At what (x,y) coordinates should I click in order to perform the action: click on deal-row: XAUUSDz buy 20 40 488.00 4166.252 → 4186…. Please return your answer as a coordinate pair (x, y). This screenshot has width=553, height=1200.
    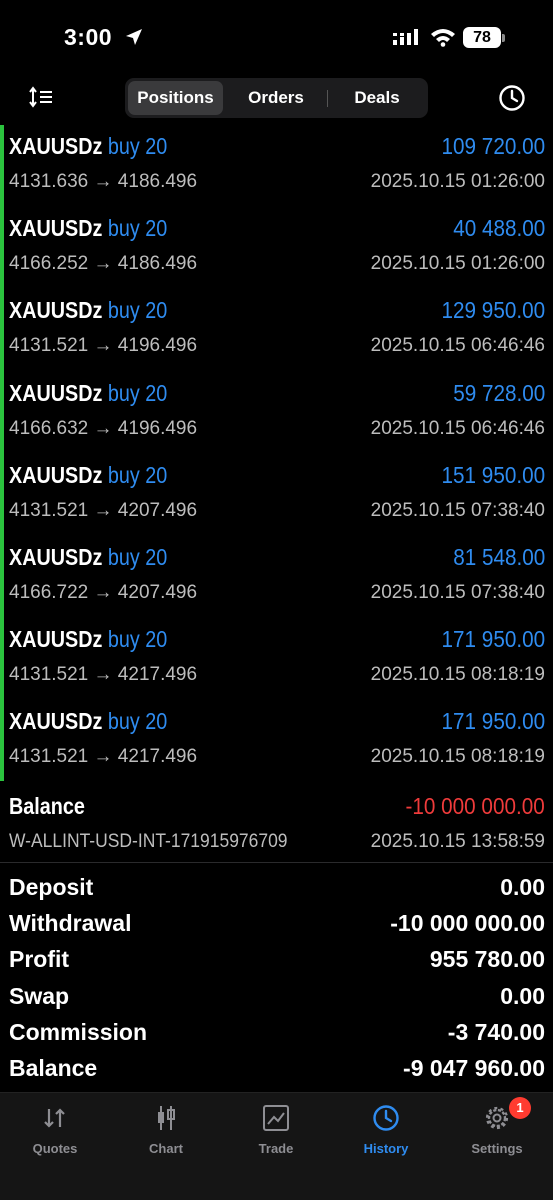
    Looking at the image, I should click on (276, 248).